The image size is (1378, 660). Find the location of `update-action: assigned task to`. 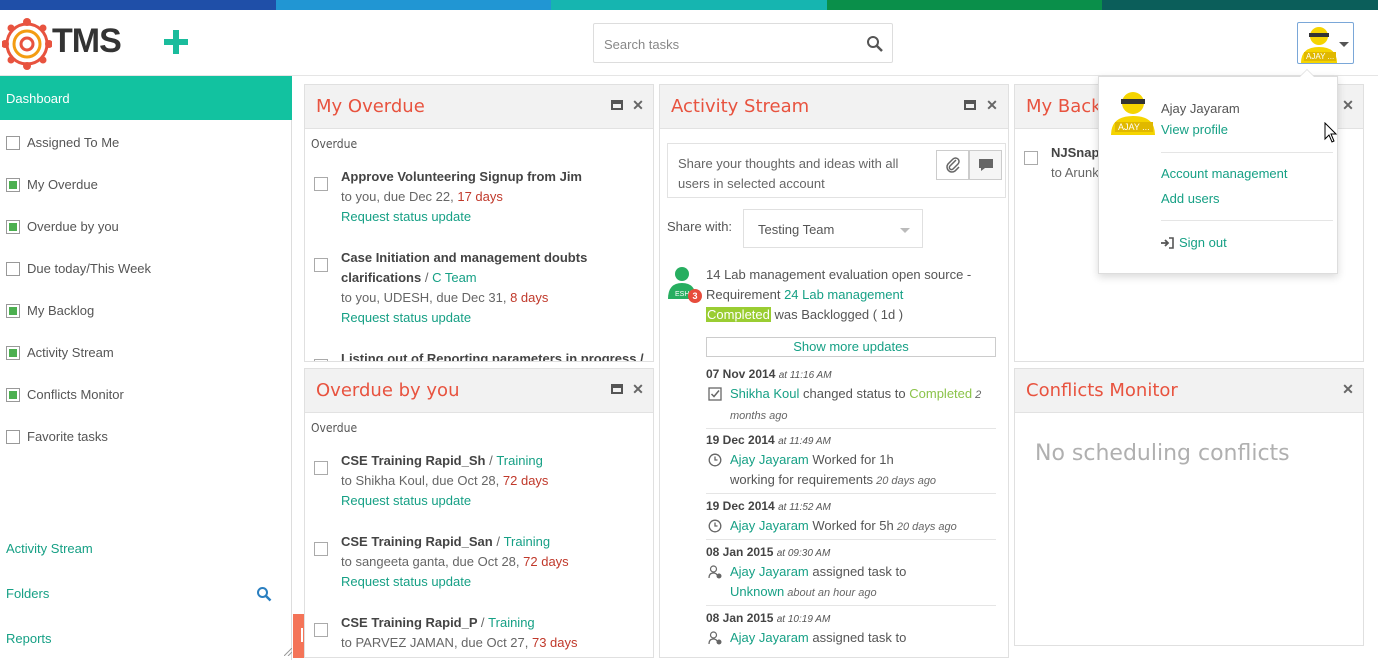

update-action: assigned task to is located at coordinates (857, 571).